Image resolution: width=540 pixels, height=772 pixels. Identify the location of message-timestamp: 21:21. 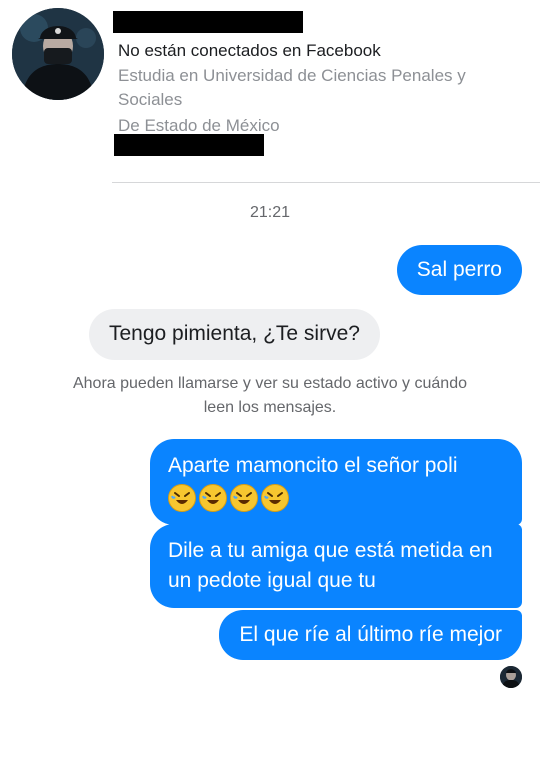
(270, 212).